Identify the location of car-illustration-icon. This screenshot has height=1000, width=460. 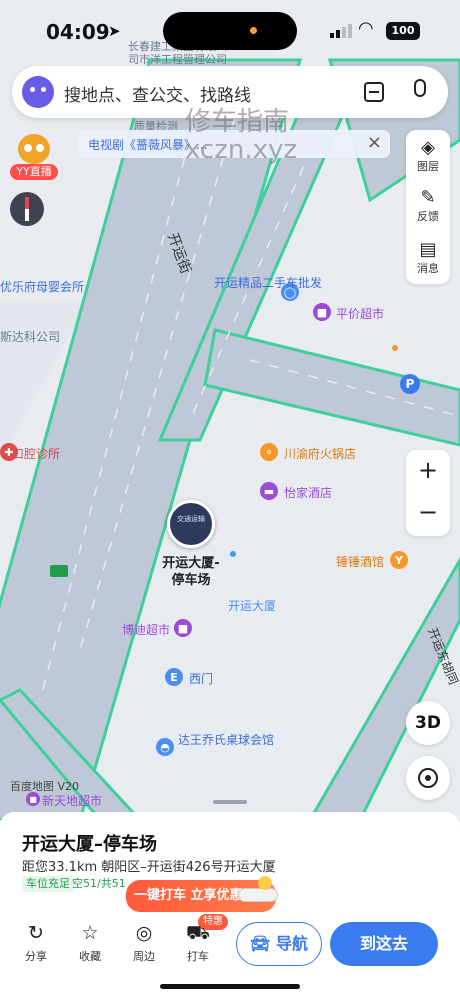
(258, 892).